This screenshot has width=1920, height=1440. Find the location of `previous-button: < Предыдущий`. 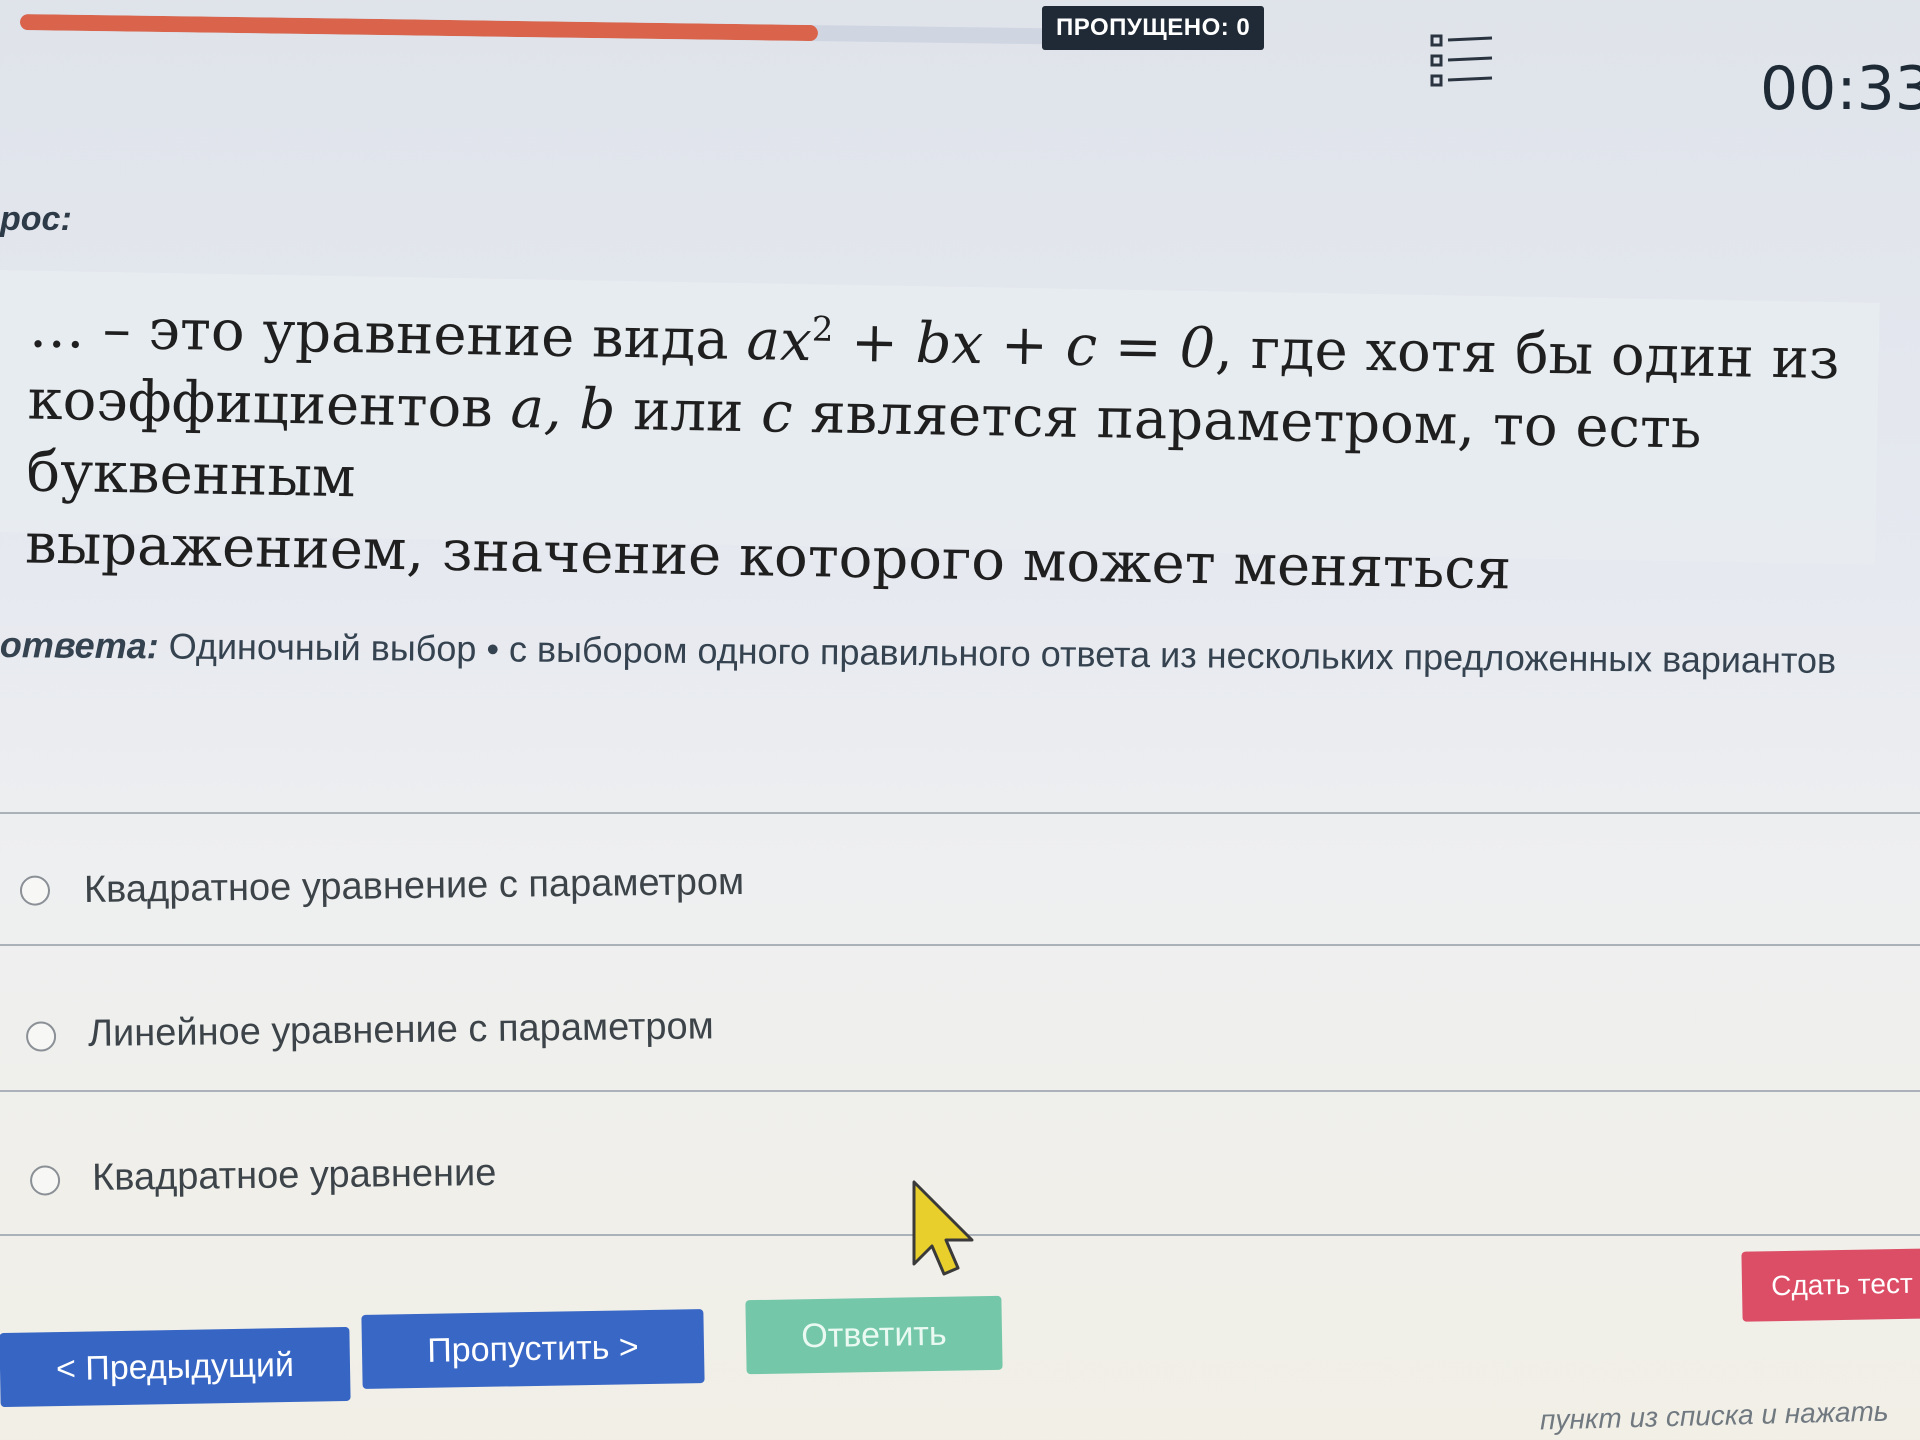

previous-button: < Предыдущий is located at coordinates (175, 1367).